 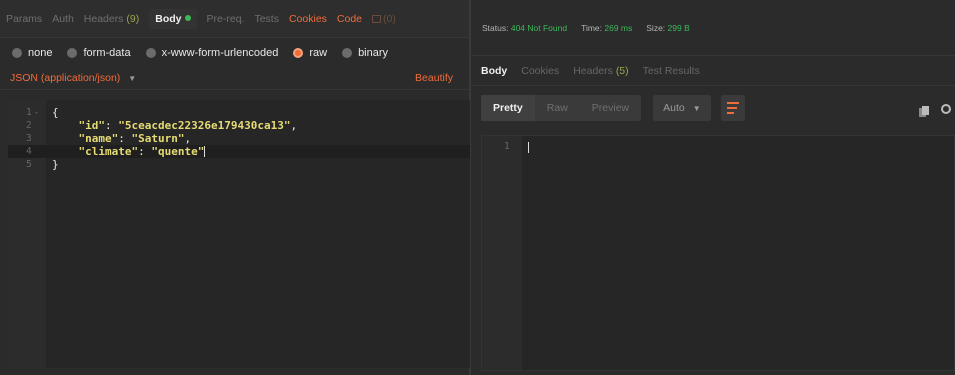 I want to click on comments-count: (0), so click(x=389, y=18).